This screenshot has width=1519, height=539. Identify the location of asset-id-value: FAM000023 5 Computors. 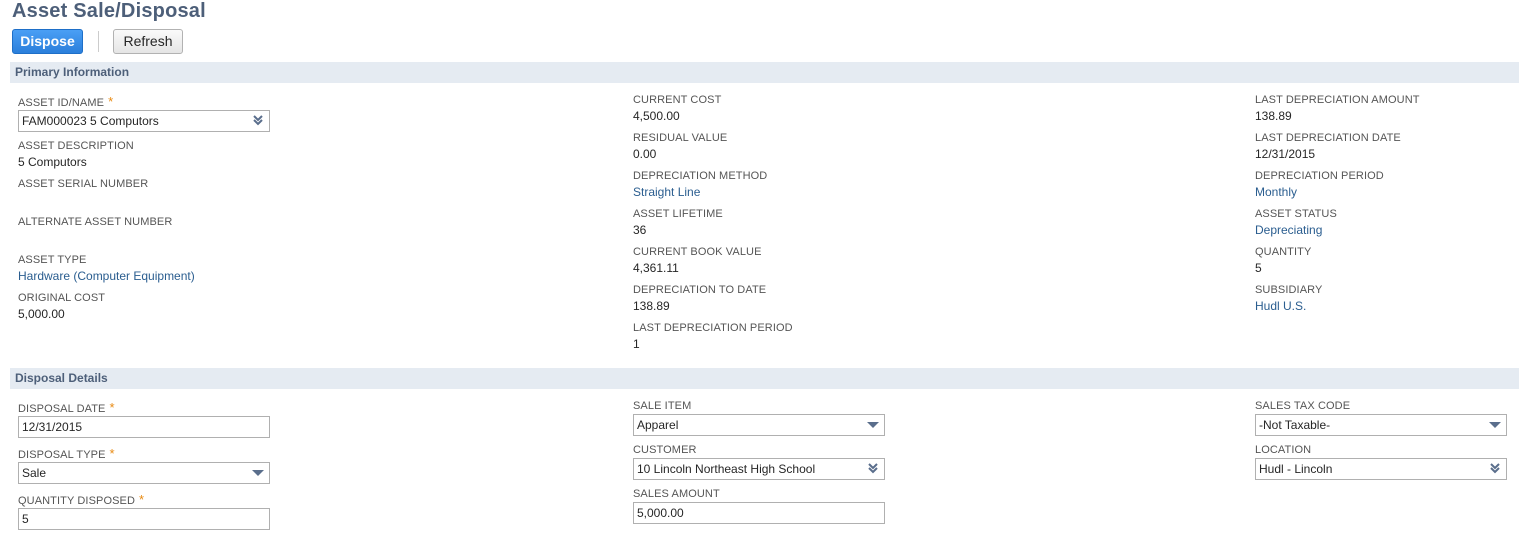
(90, 121).